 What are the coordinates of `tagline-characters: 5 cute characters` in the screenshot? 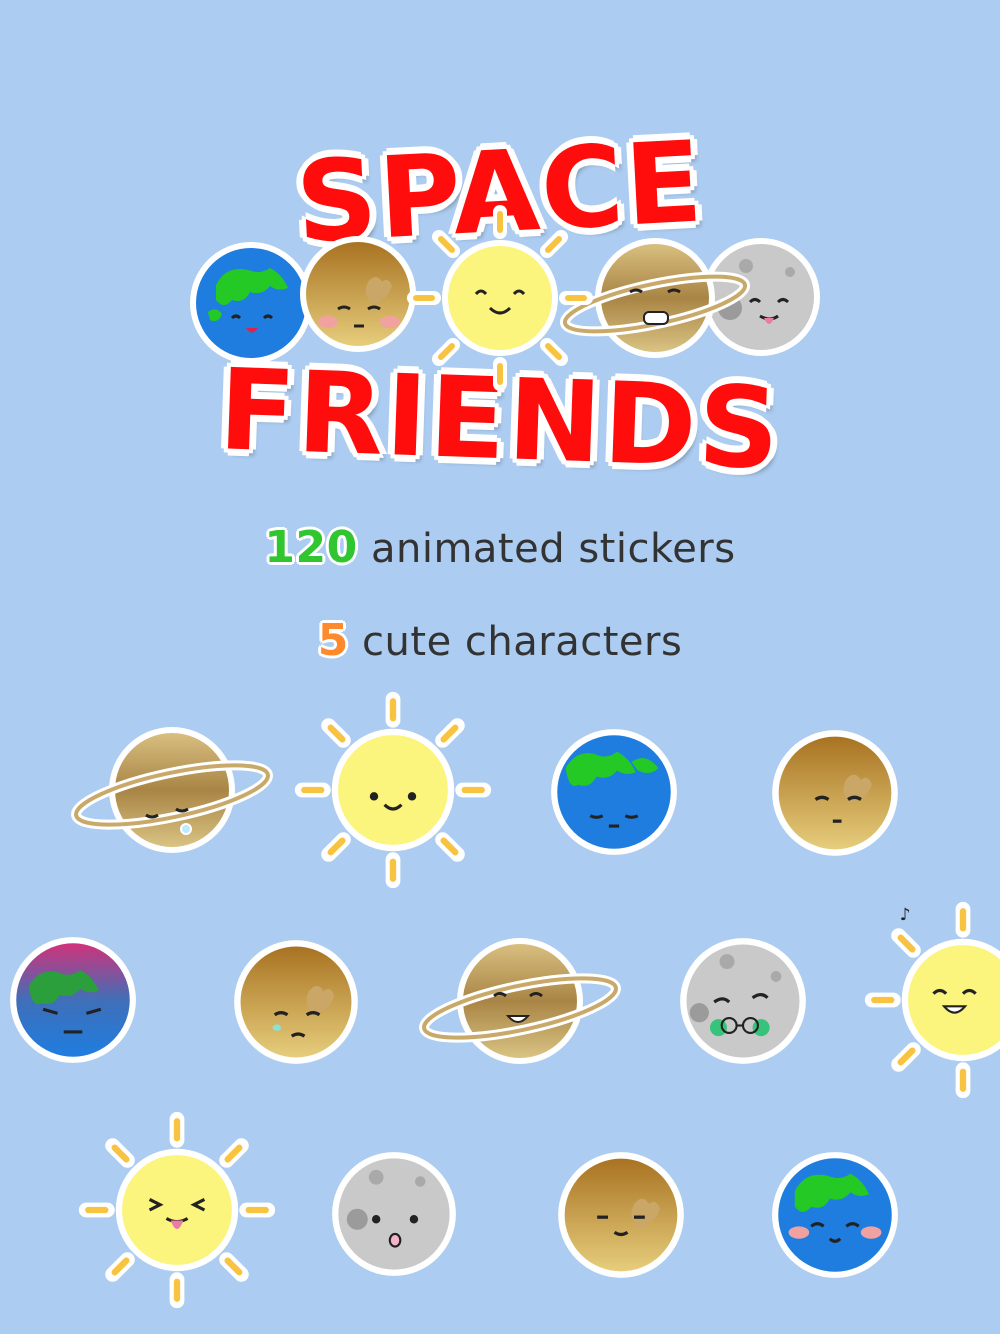 It's located at (500, 640).